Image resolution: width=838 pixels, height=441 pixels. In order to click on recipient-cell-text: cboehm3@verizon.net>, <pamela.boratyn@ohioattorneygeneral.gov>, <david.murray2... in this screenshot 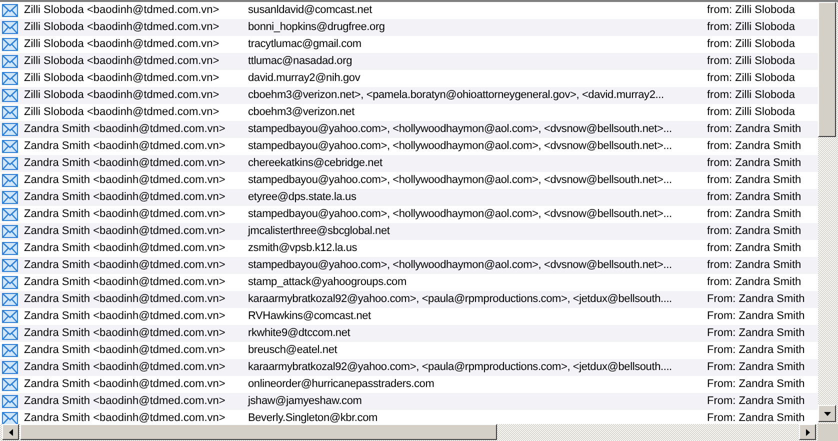, I will do `click(456, 95)`.